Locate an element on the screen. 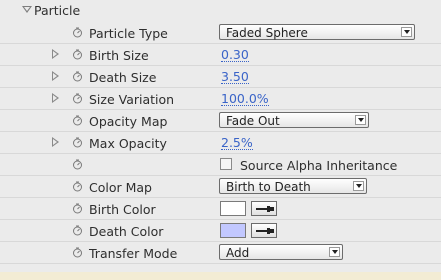  opacity-map-dropdown: Fade Out is located at coordinates (294, 120).